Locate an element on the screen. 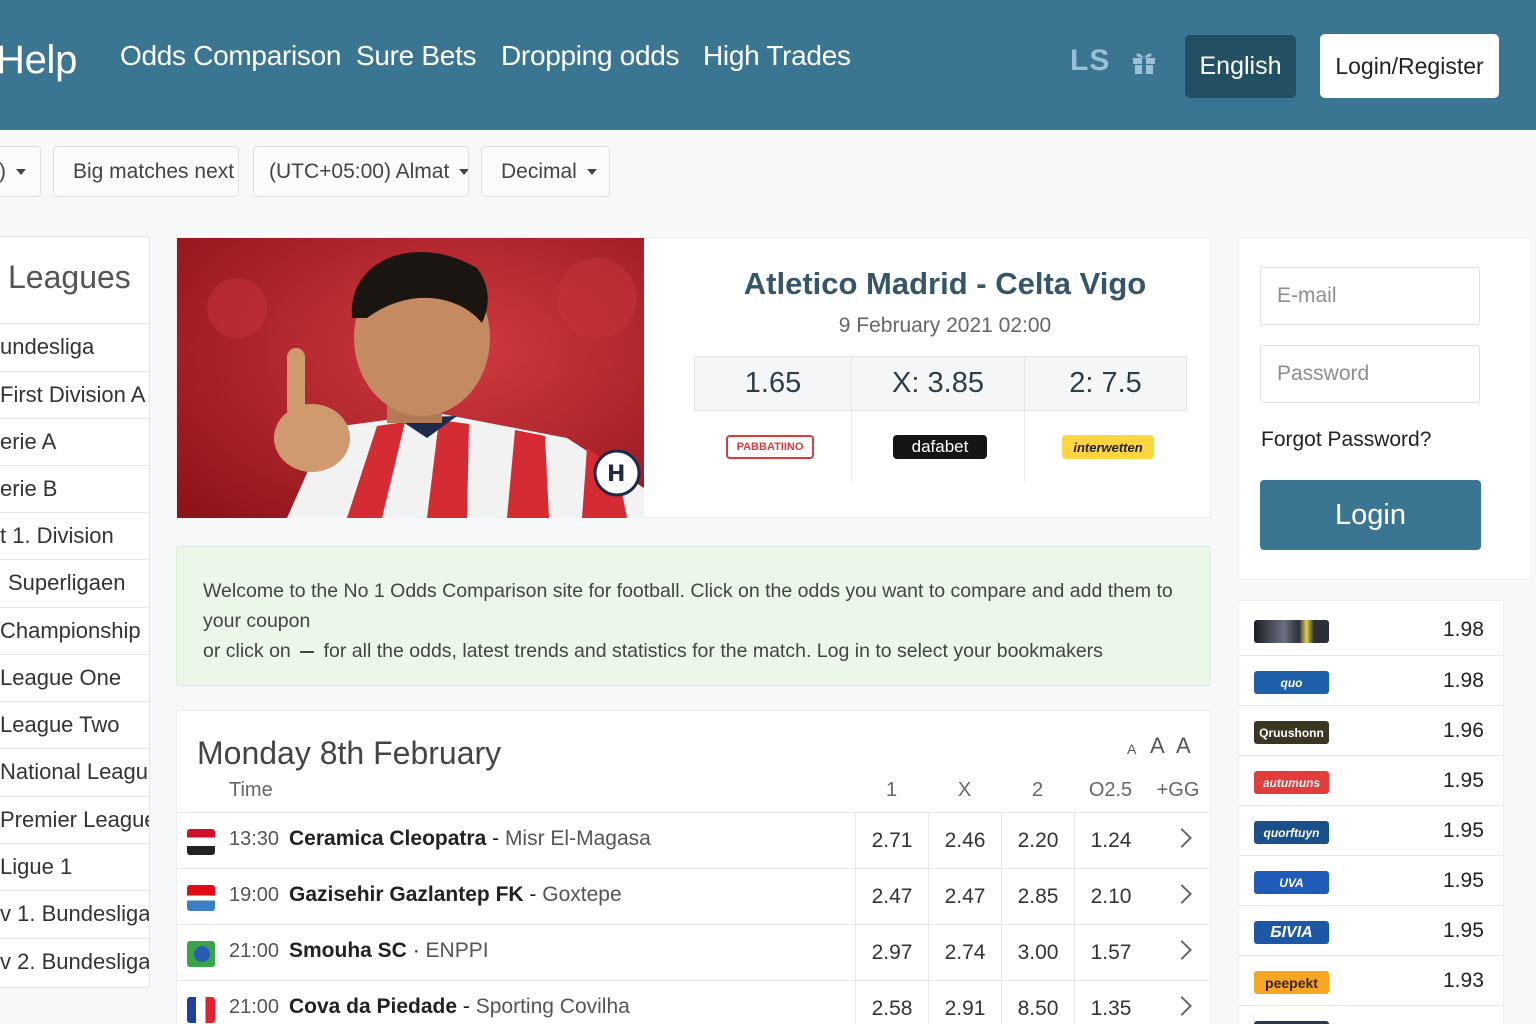  odd-home: 2.71 is located at coordinates (891, 841).